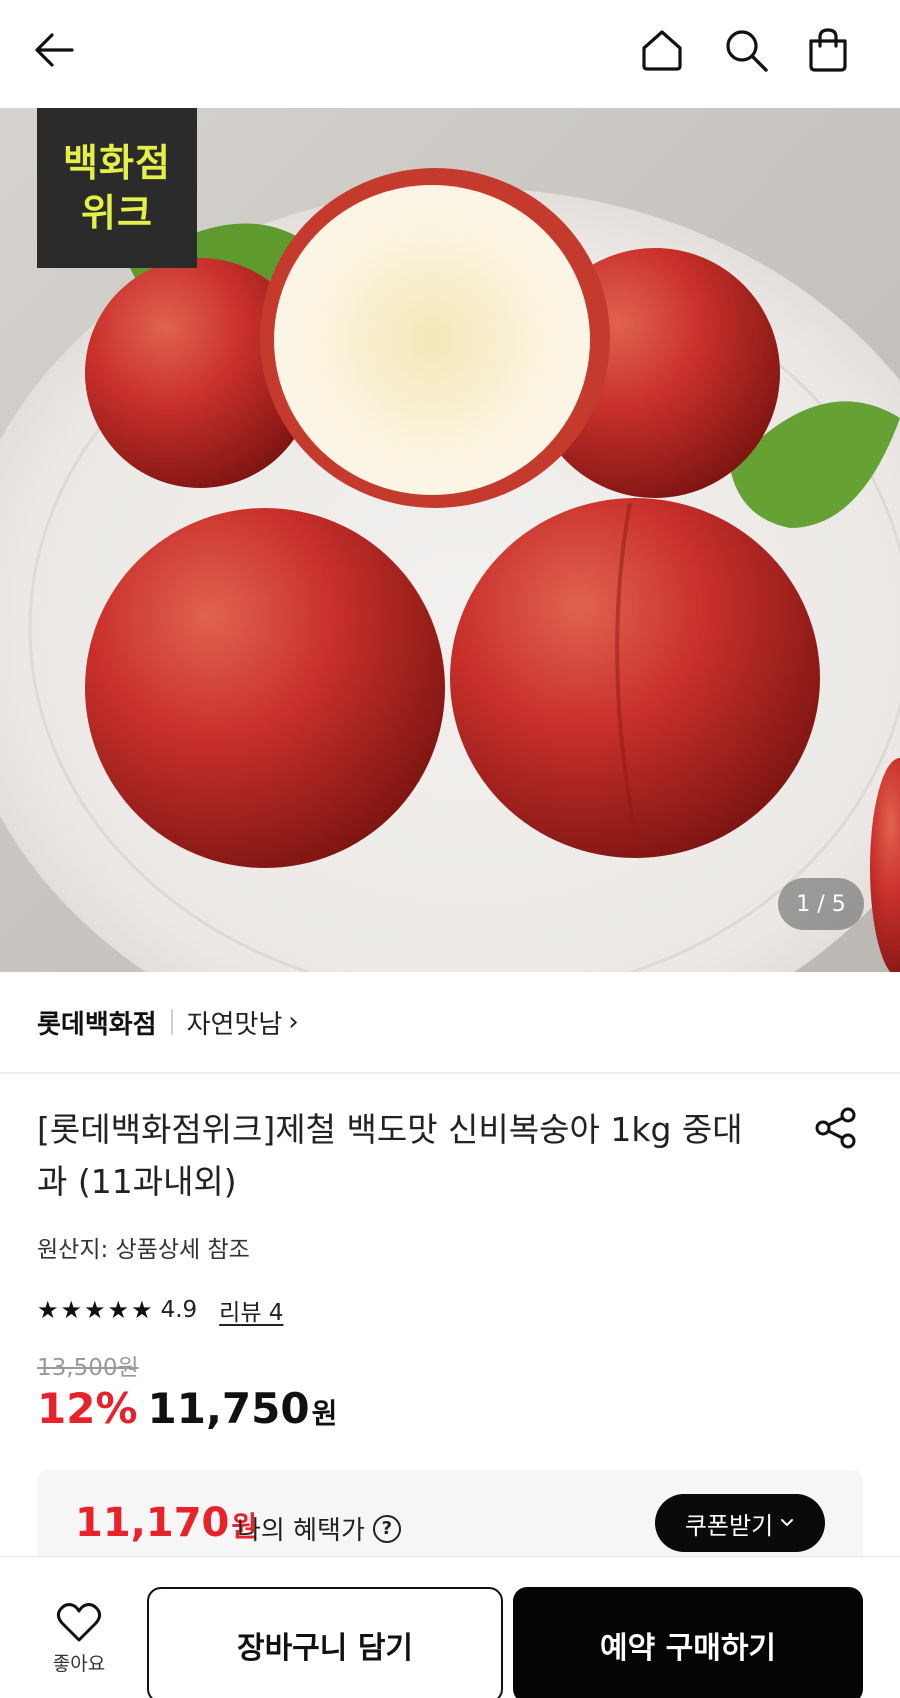 The image size is (900, 1698). Describe the element at coordinates (79, 1622) in the screenshot. I see `heart-icon` at that location.